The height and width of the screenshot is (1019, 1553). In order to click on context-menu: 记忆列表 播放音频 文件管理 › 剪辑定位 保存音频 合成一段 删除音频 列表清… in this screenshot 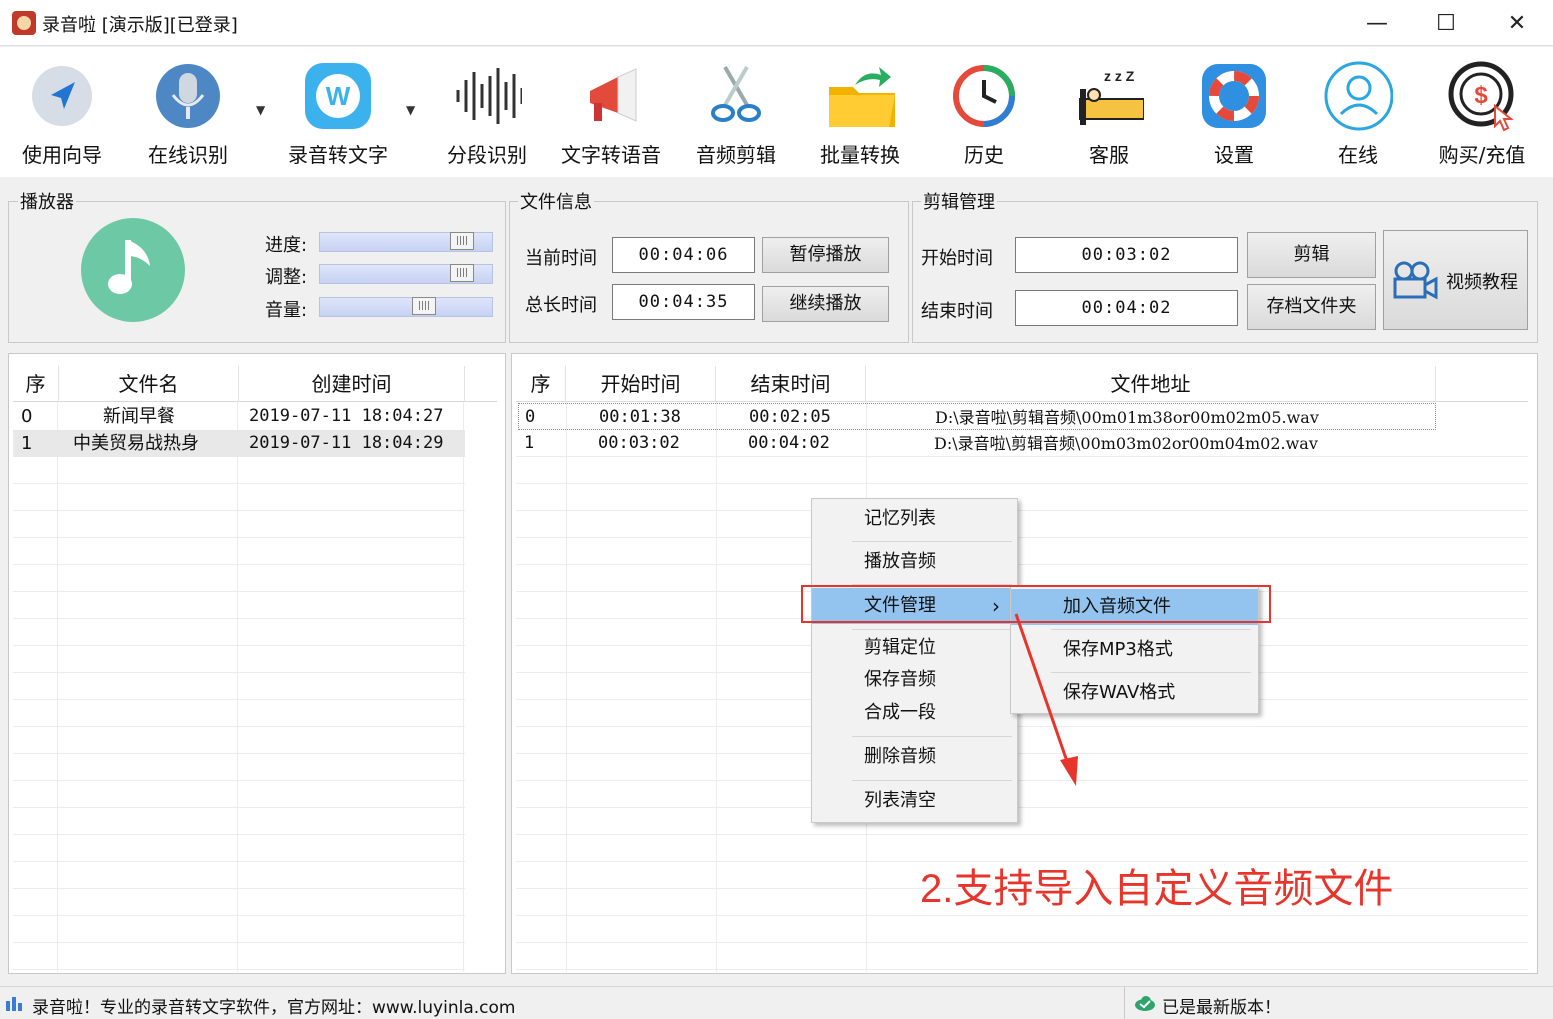, I will do `click(914, 660)`.